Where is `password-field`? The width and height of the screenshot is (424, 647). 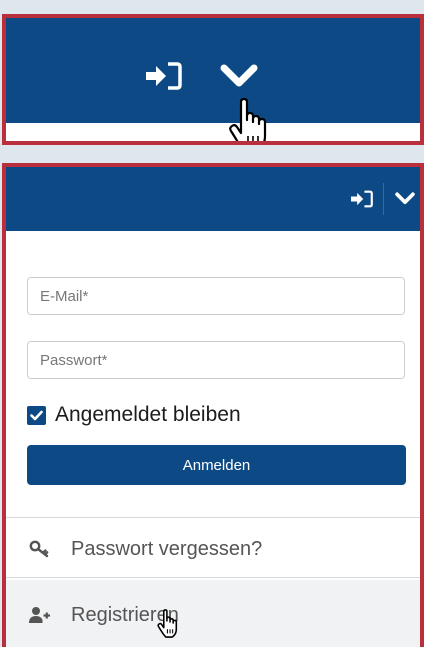
password-field is located at coordinates (216, 360).